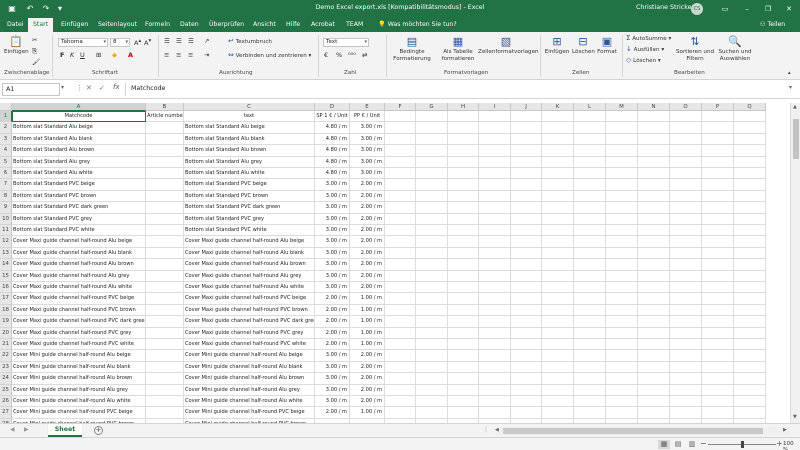 The image size is (800, 450). What do you see at coordinates (6, 253) in the screenshot?
I see `row-header: 13` at bounding box center [6, 253].